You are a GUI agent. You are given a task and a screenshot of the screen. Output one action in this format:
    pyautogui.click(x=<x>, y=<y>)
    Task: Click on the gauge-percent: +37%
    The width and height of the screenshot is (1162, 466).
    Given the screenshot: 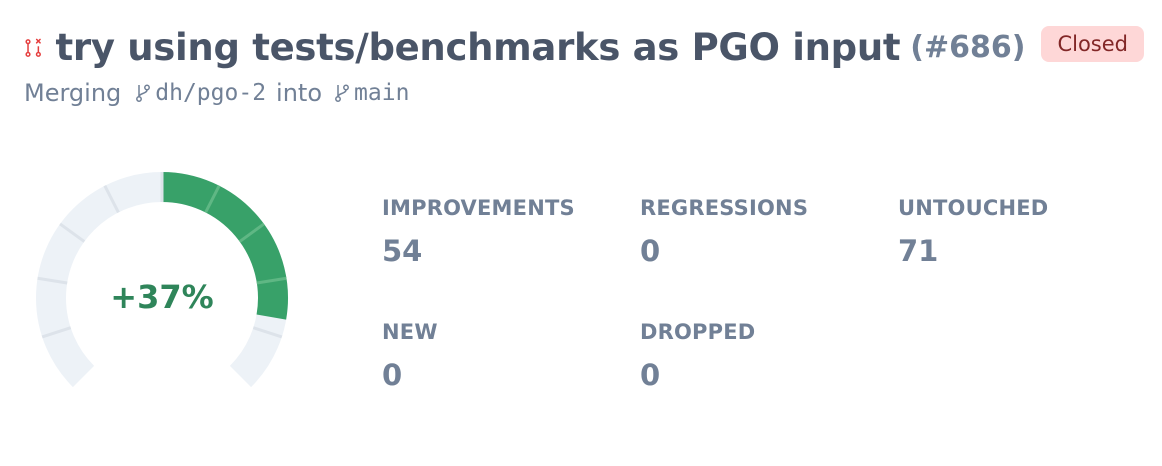 What is the action you would take?
    pyautogui.click(x=162, y=297)
    